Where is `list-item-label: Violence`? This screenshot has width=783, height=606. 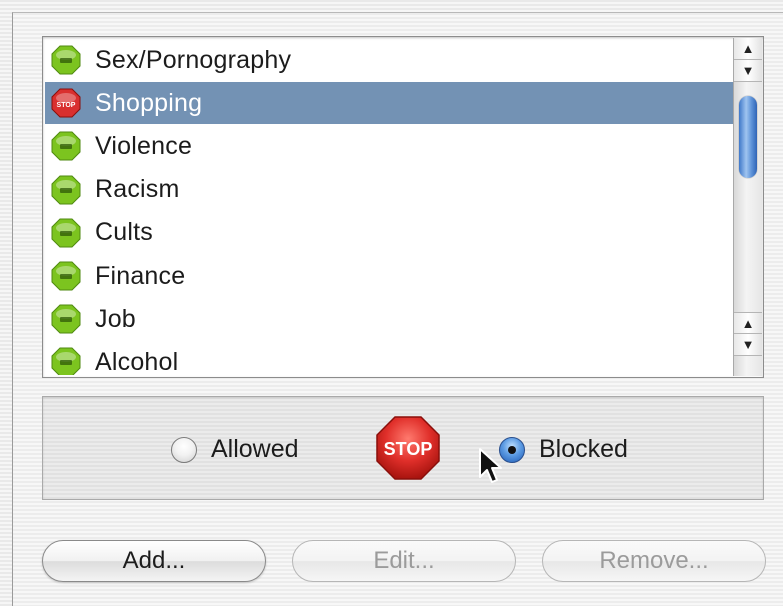 list-item-label: Violence is located at coordinates (144, 145).